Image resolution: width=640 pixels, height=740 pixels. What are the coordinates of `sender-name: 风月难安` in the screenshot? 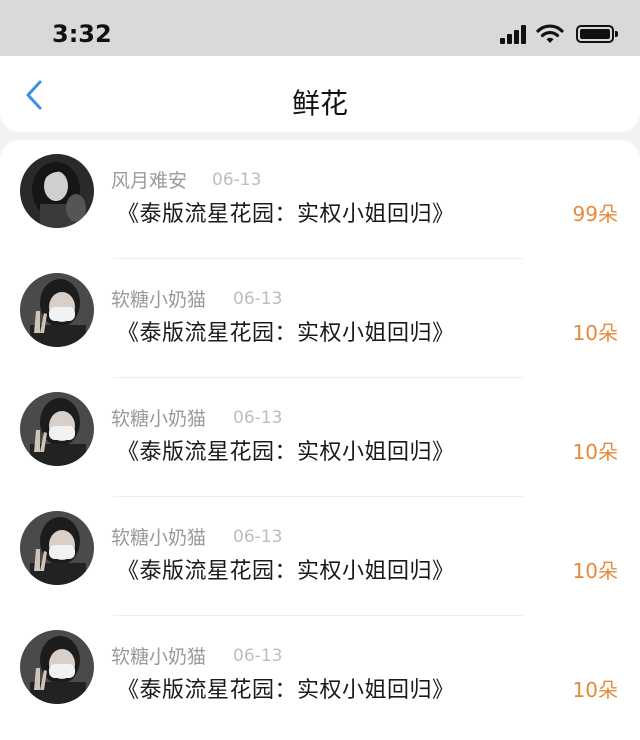 It's located at (149, 181).